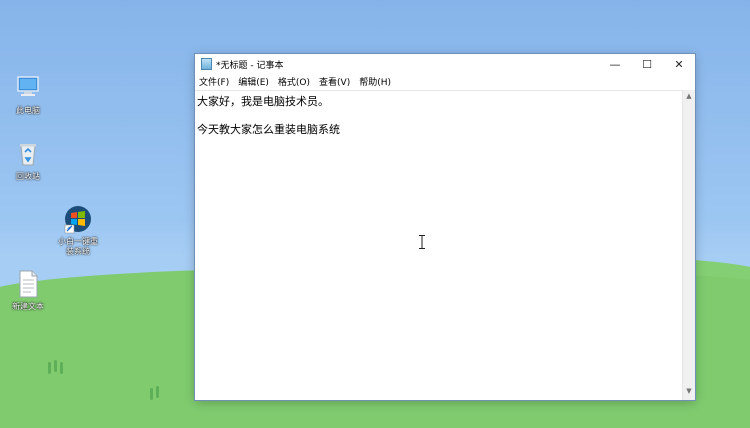 This screenshot has height=428, width=750. I want to click on desktop-icon-this-pc: 此电脑, so click(28, 94).